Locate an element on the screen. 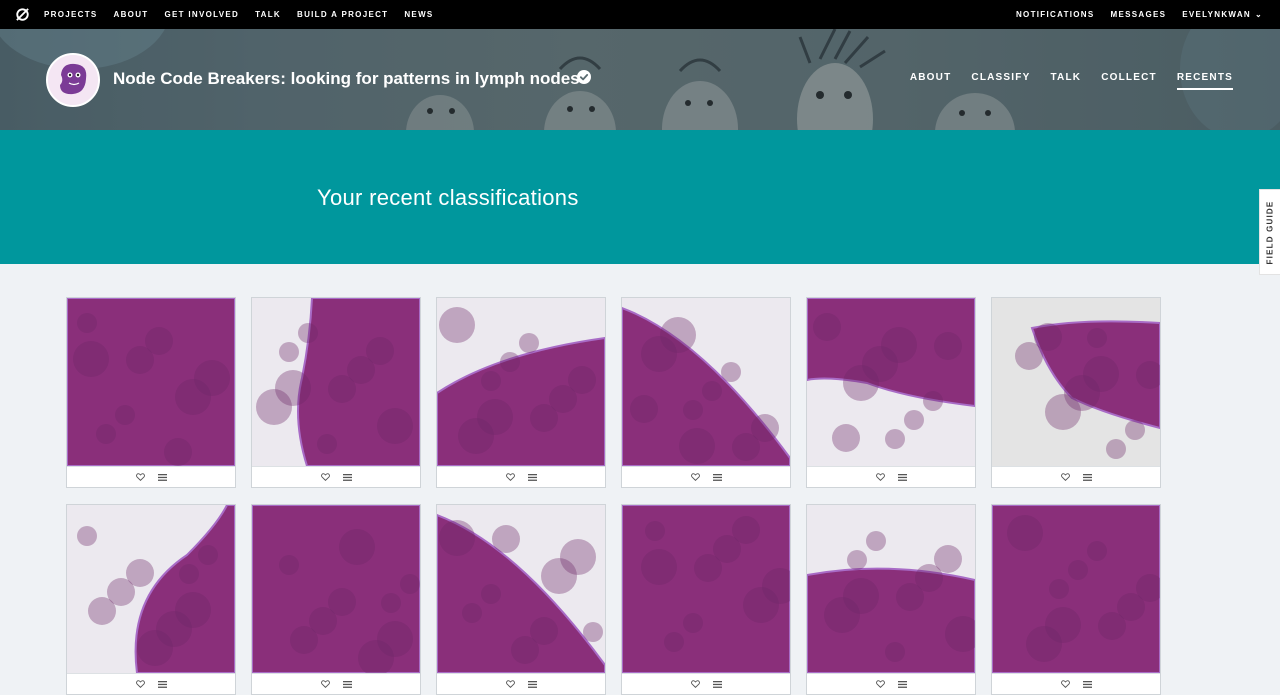 This screenshot has height=695, width=1280. zooniverse-logo-icon is located at coordinates (22, 14).